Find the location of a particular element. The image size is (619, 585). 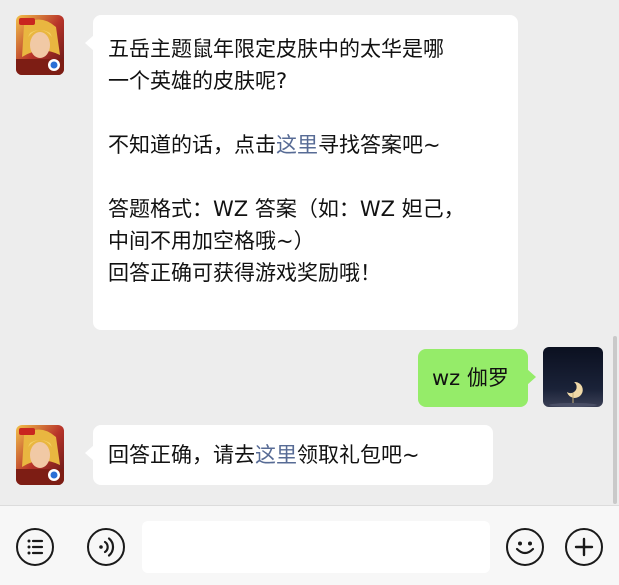

input-toolbar is located at coordinates (309, 545).